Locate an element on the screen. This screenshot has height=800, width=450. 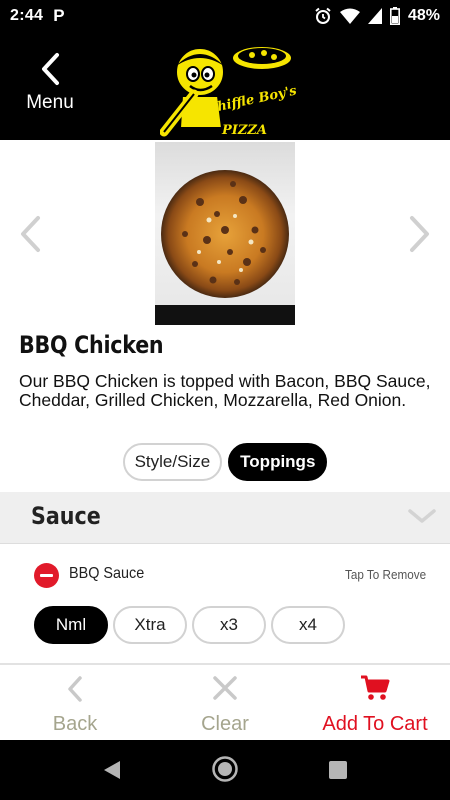
previous-image-arrow-icon is located at coordinates (30, 234).